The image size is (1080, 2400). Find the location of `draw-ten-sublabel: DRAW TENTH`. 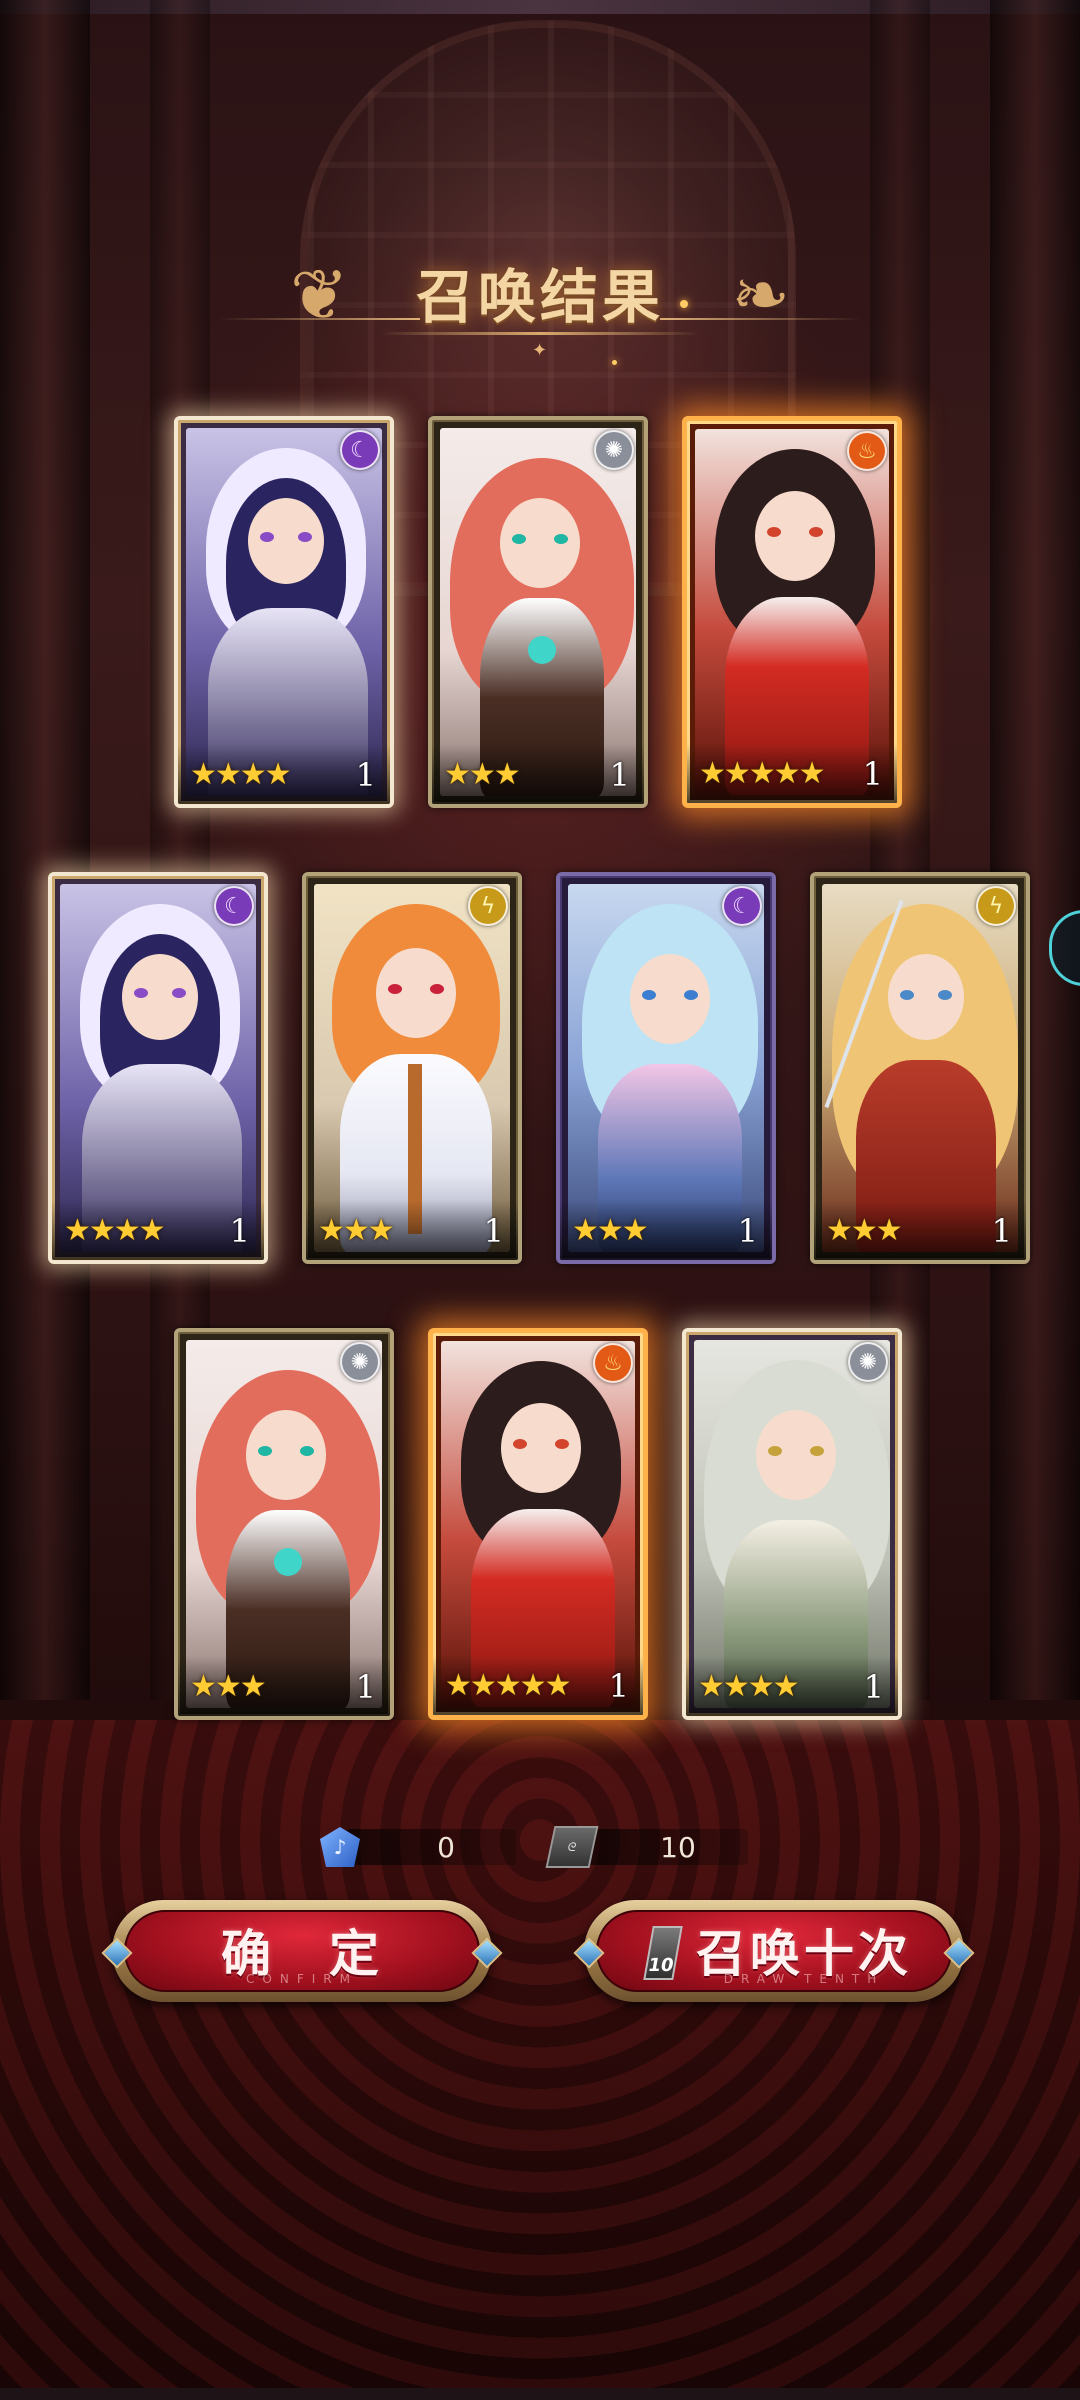

draw-ten-sublabel: DRAW TENTH is located at coordinates (804, 1979).